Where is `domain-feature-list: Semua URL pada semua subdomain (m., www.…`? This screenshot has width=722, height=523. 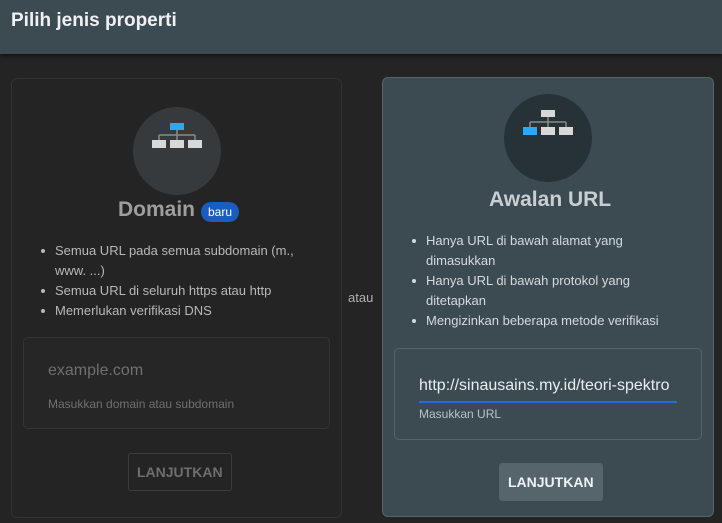 domain-feature-list: Semua URL pada semua subdomain (m., www.… is located at coordinates (179, 281).